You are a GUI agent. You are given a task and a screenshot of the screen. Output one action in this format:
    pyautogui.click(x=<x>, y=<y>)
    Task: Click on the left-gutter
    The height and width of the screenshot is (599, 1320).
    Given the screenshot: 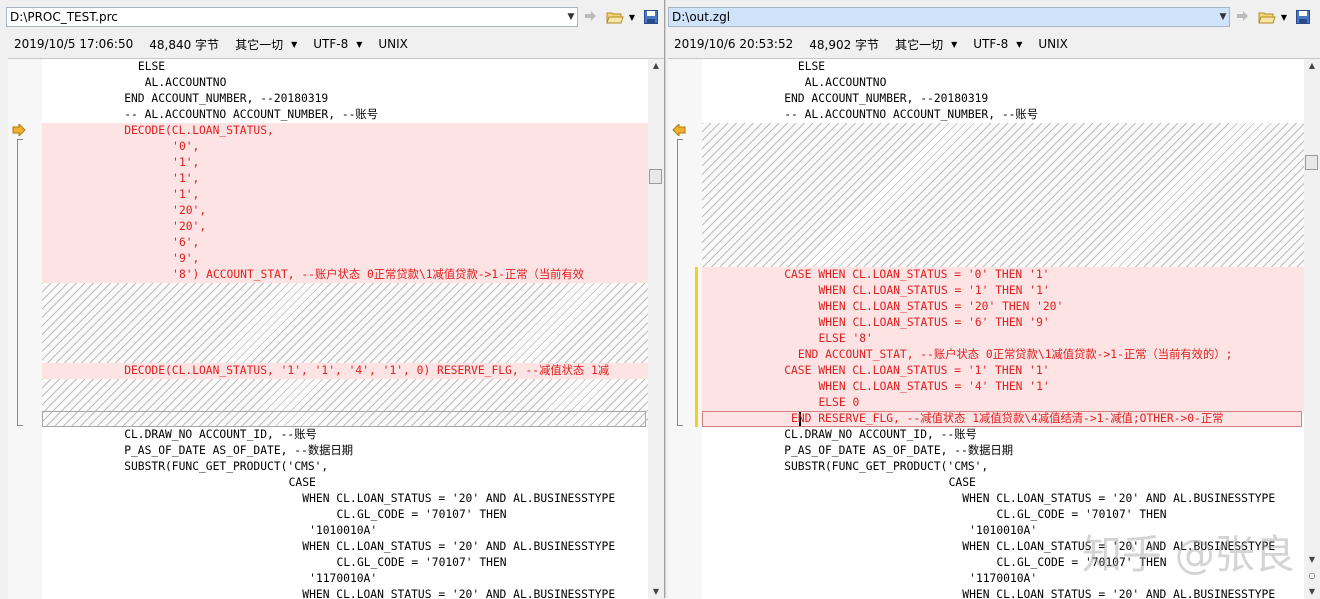 What is the action you would take?
    pyautogui.click(x=25, y=329)
    